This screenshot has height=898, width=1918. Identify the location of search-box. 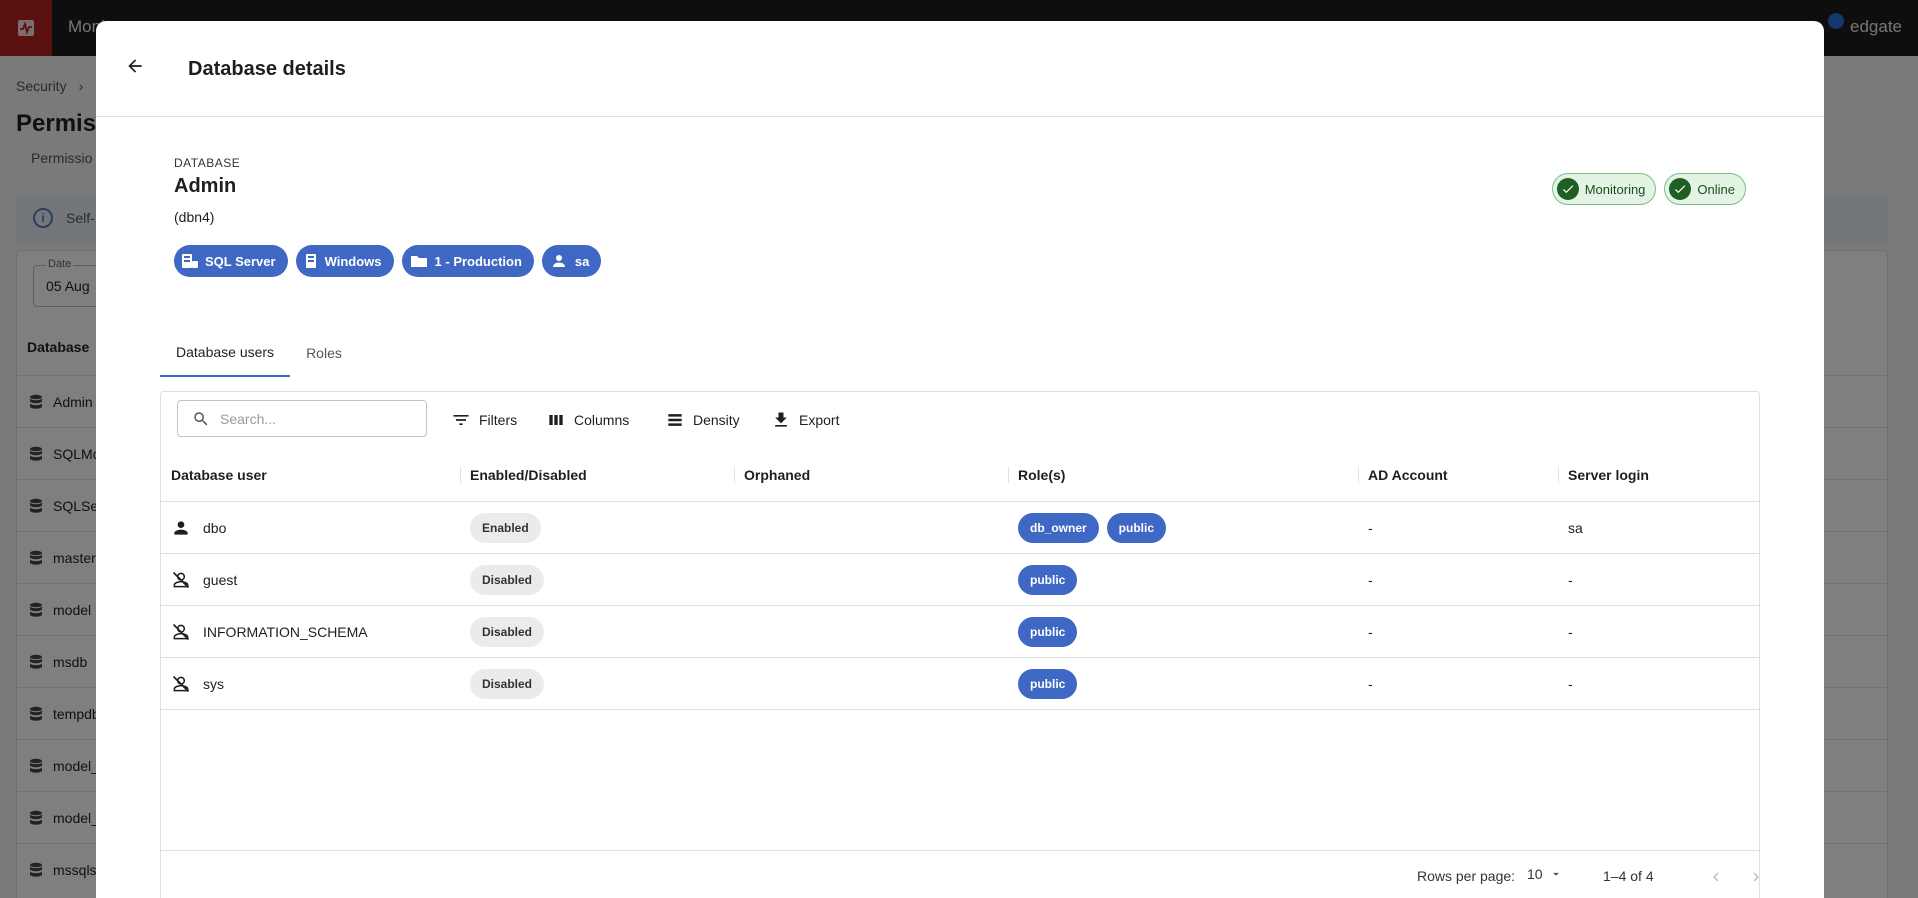
(302, 418).